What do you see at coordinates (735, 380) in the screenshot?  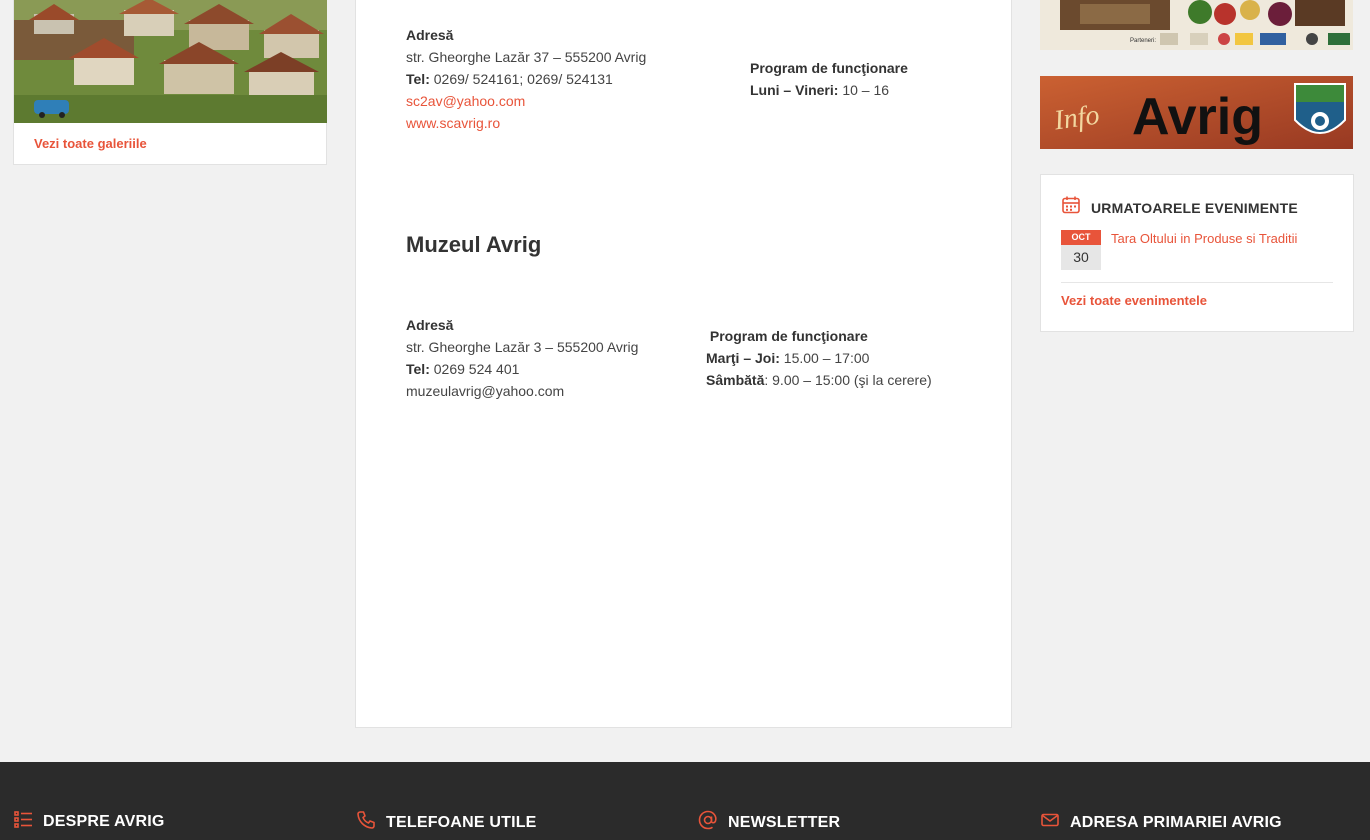 I see `museum-saturday-label: Sâmbătă` at bounding box center [735, 380].